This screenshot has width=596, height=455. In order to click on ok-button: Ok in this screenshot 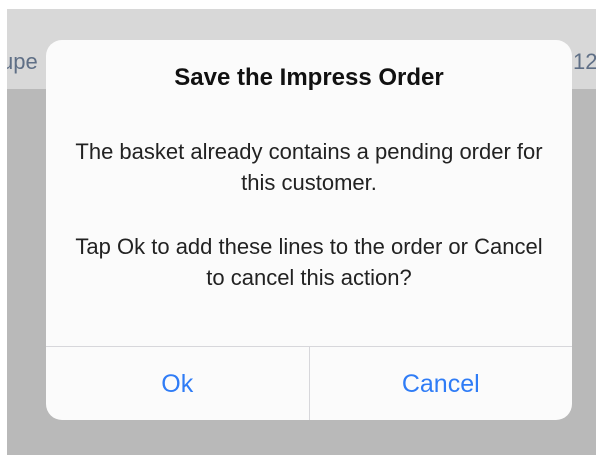, I will do `click(177, 383)`.